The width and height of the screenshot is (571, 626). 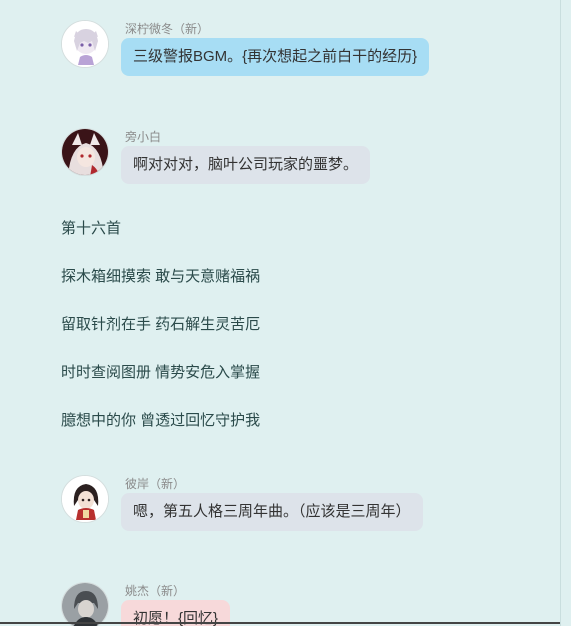 What do you see at coordinates (161, 372) in the screenshot?
I see `lyrics-line: 时时查阅图册 情势安危入掌握` at bounding box center [161, 372].